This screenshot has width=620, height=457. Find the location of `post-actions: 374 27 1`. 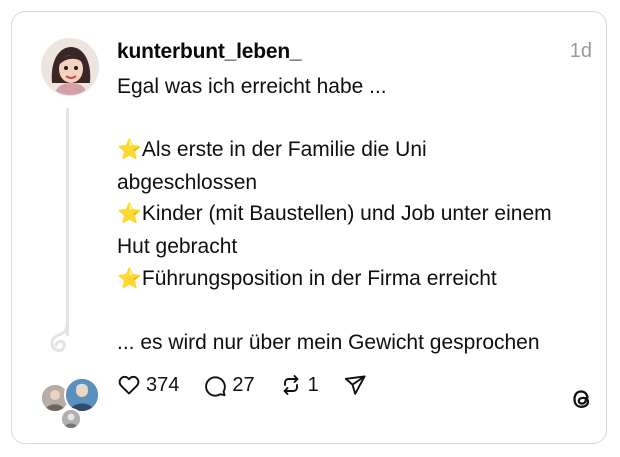

post-actions: 374 27 1 is located at coordinates (254, 385).